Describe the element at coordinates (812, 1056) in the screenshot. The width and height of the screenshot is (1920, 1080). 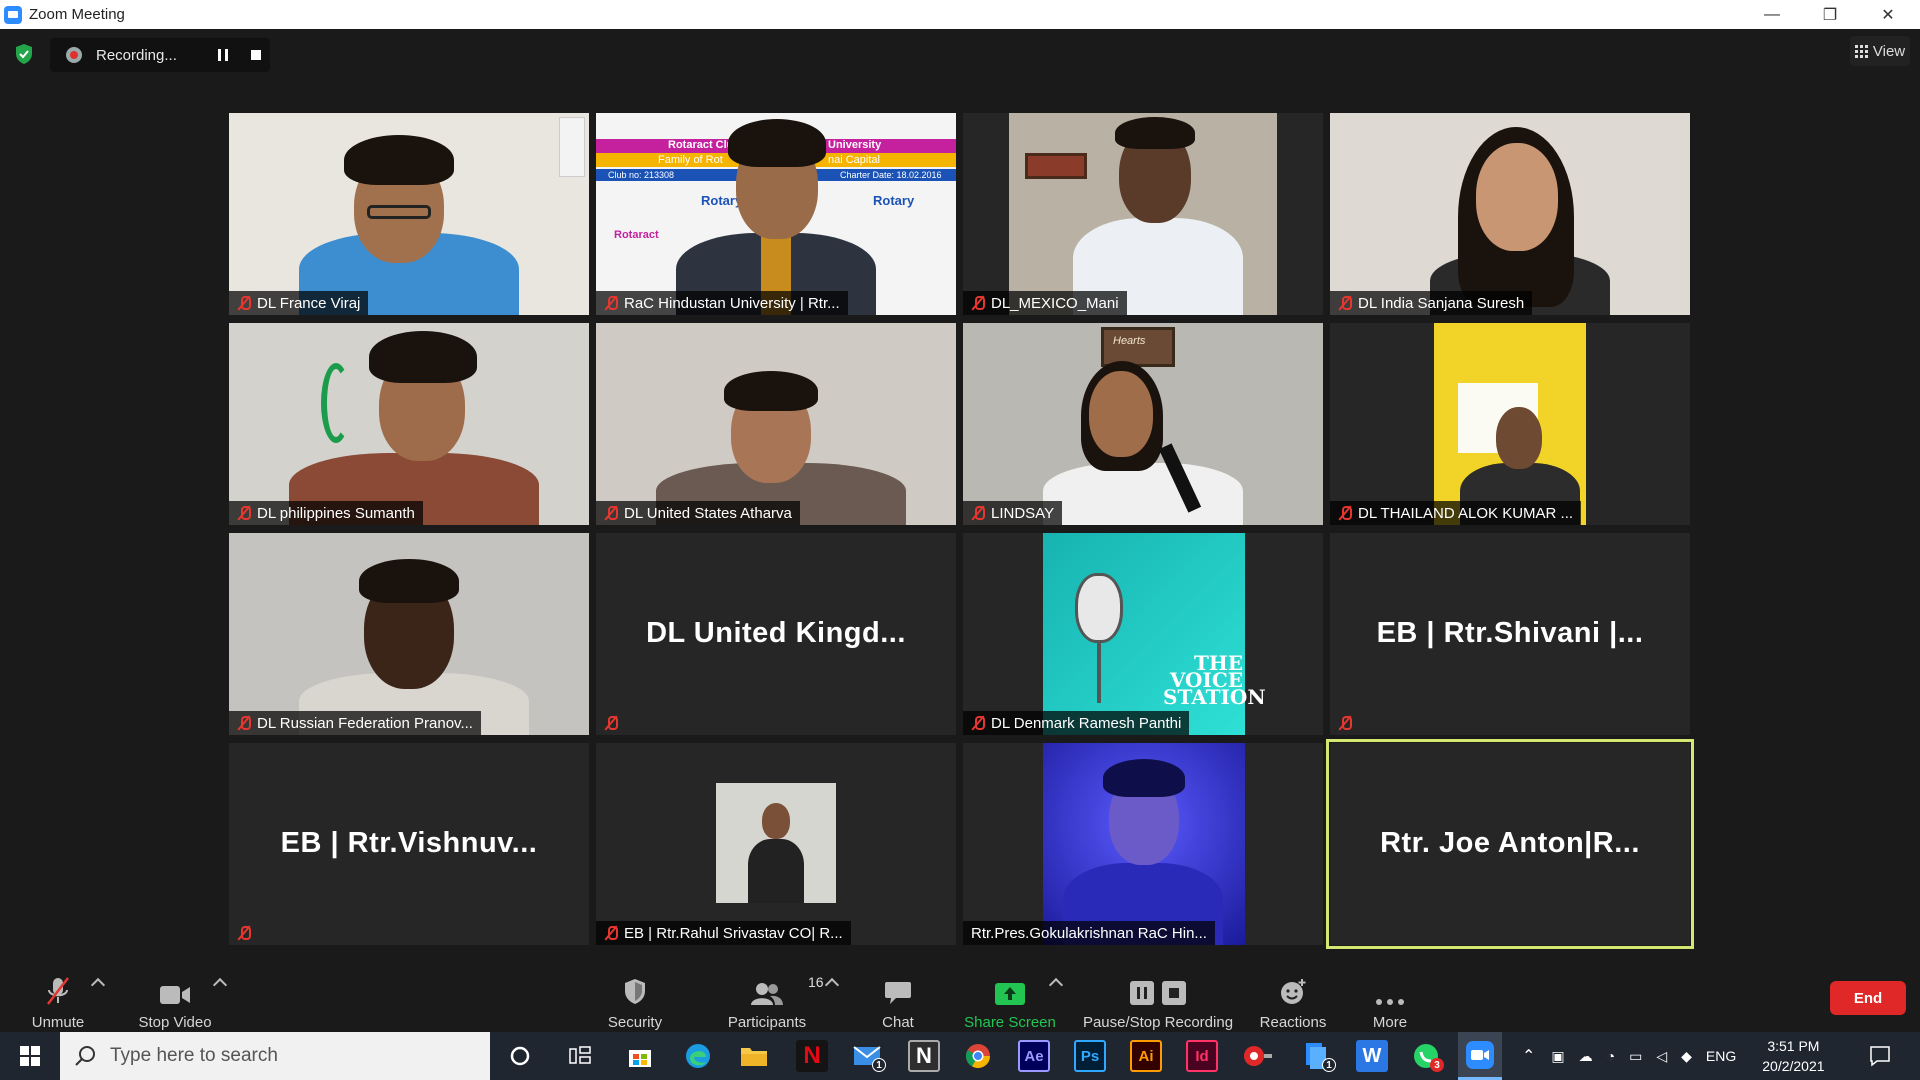
I see `netflix-icon: N` at that location.